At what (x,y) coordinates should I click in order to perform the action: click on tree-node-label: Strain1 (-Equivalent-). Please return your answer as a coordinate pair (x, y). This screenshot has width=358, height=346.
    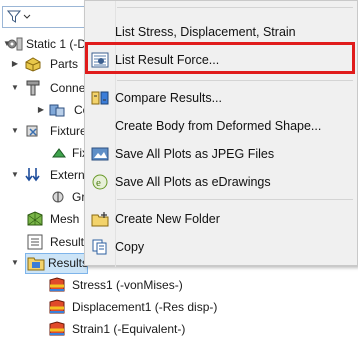
    Looking at the image, I should click on (129, 329).